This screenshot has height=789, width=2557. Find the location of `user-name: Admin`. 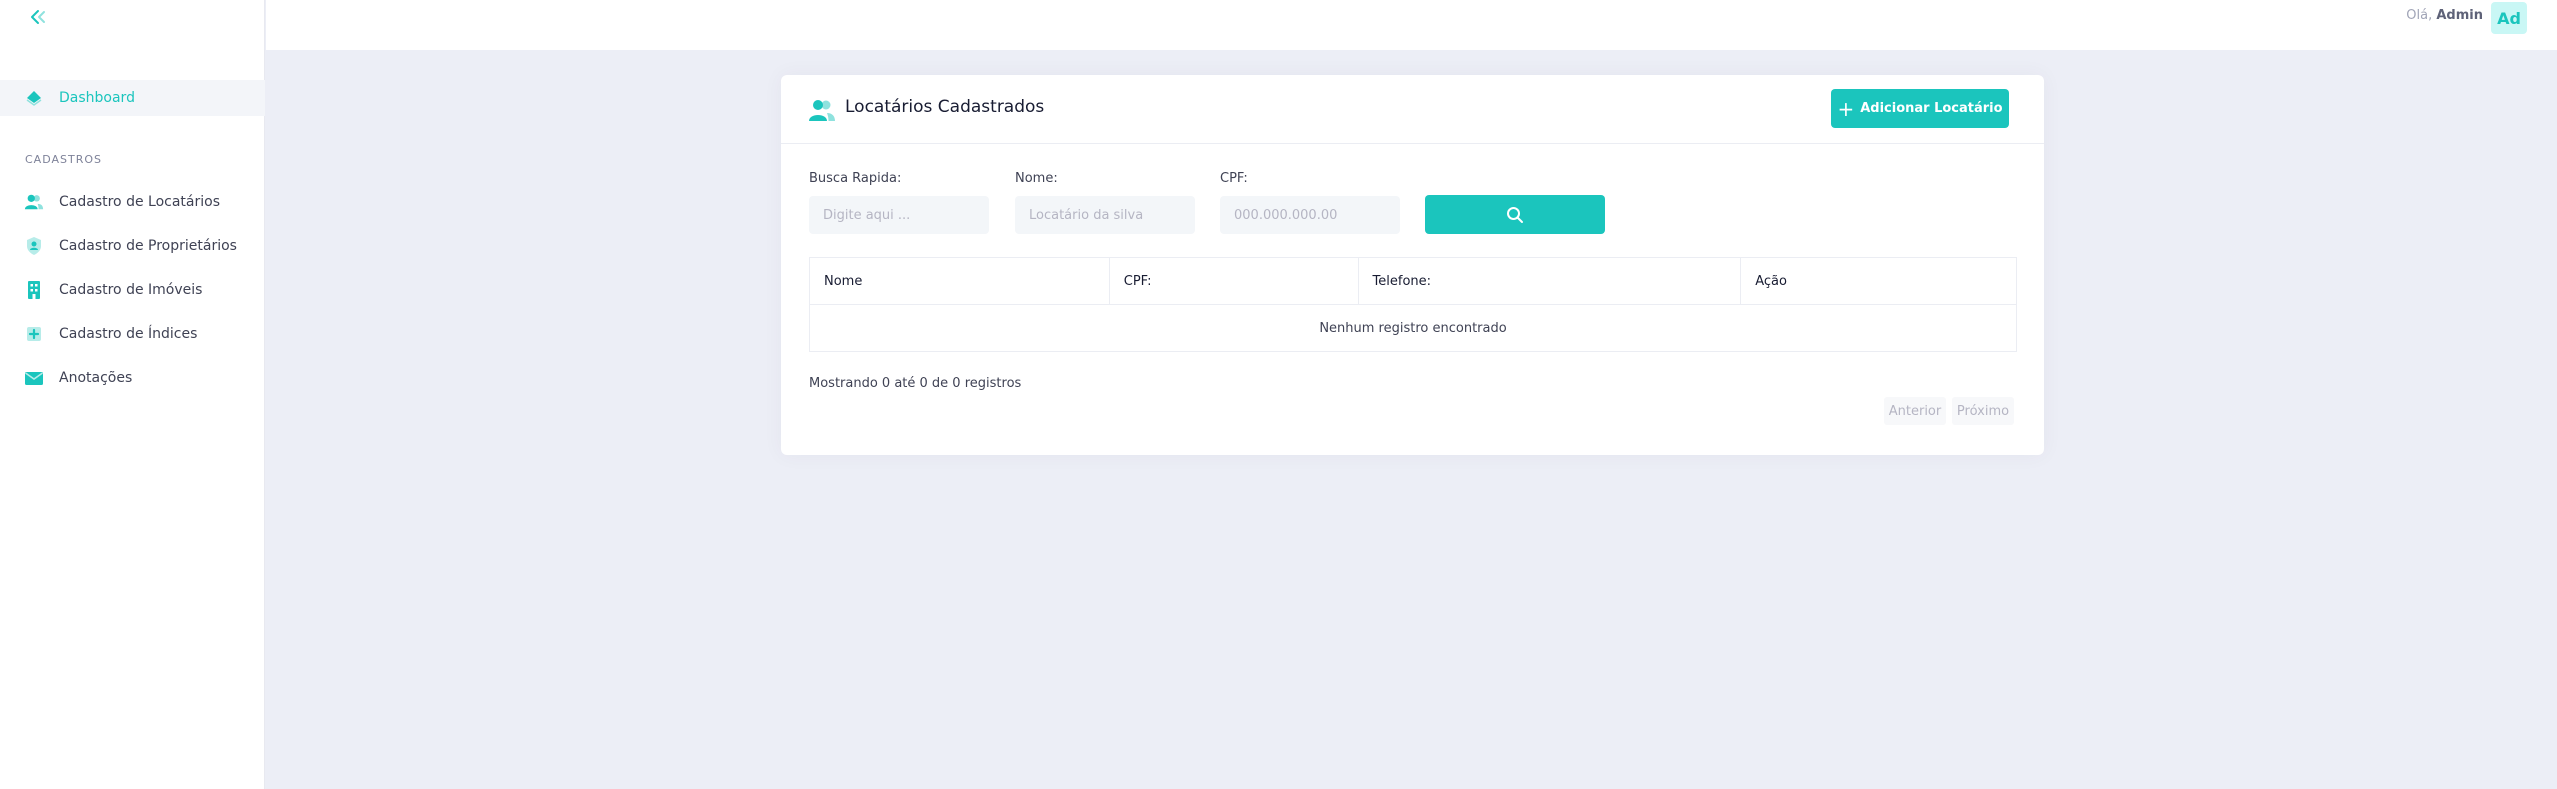

user-name: Admin is located at coordinates (2459, 15).